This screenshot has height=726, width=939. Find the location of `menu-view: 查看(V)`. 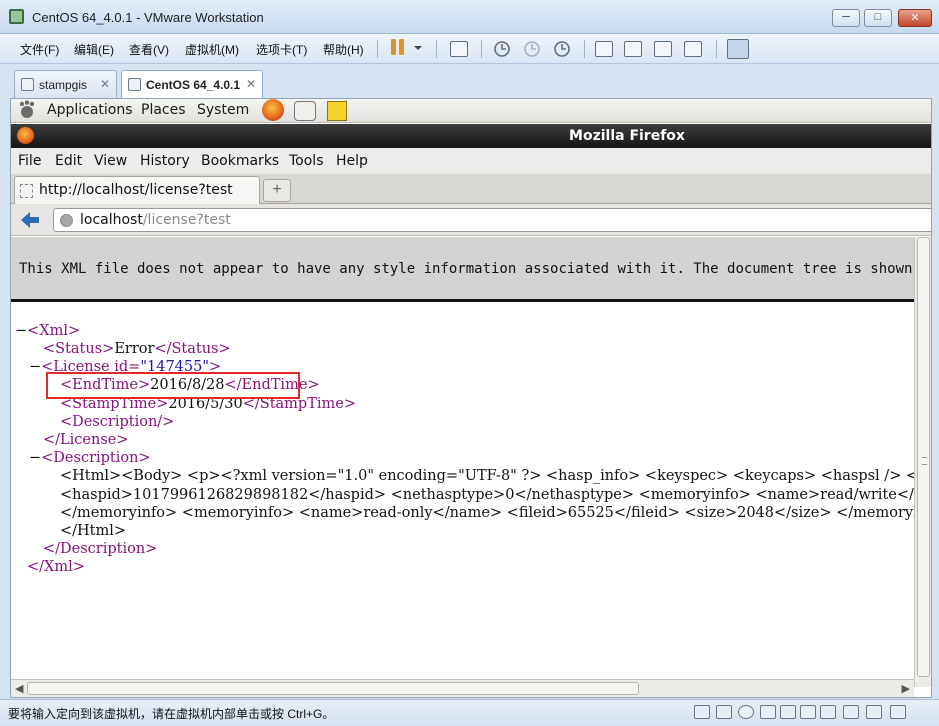

menu-view: 查看(V) is located at coordinates (149, 49).